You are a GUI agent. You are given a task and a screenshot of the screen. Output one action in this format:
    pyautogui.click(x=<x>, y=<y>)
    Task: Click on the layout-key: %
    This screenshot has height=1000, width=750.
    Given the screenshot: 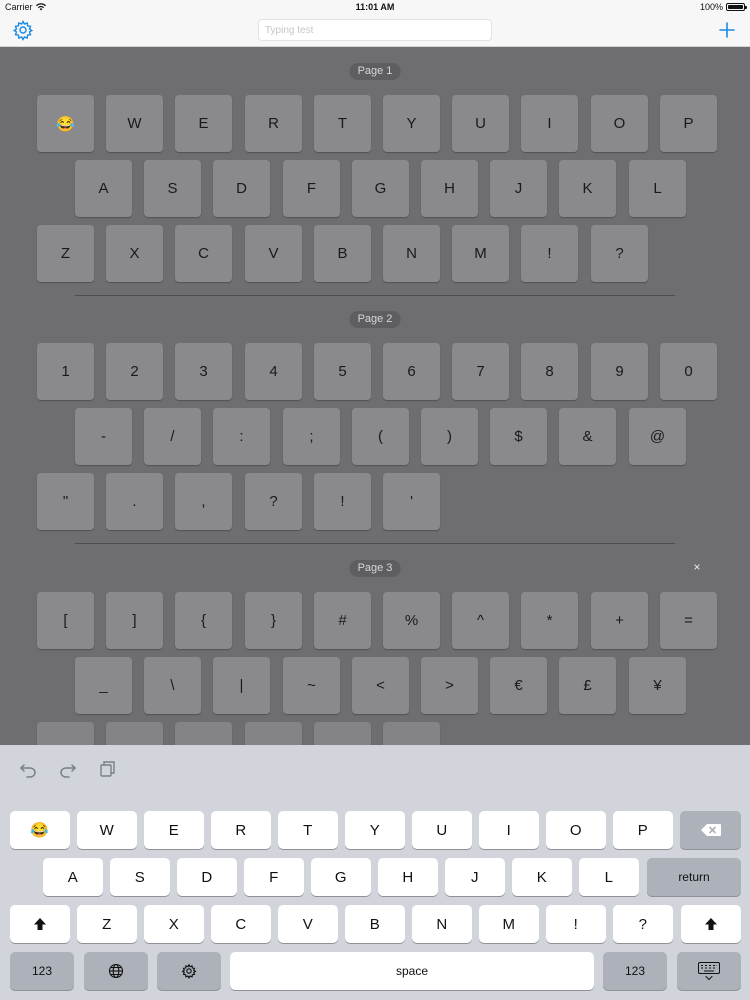 What is the action you would take?
    pyautogui.click(x=411, y=620)
    